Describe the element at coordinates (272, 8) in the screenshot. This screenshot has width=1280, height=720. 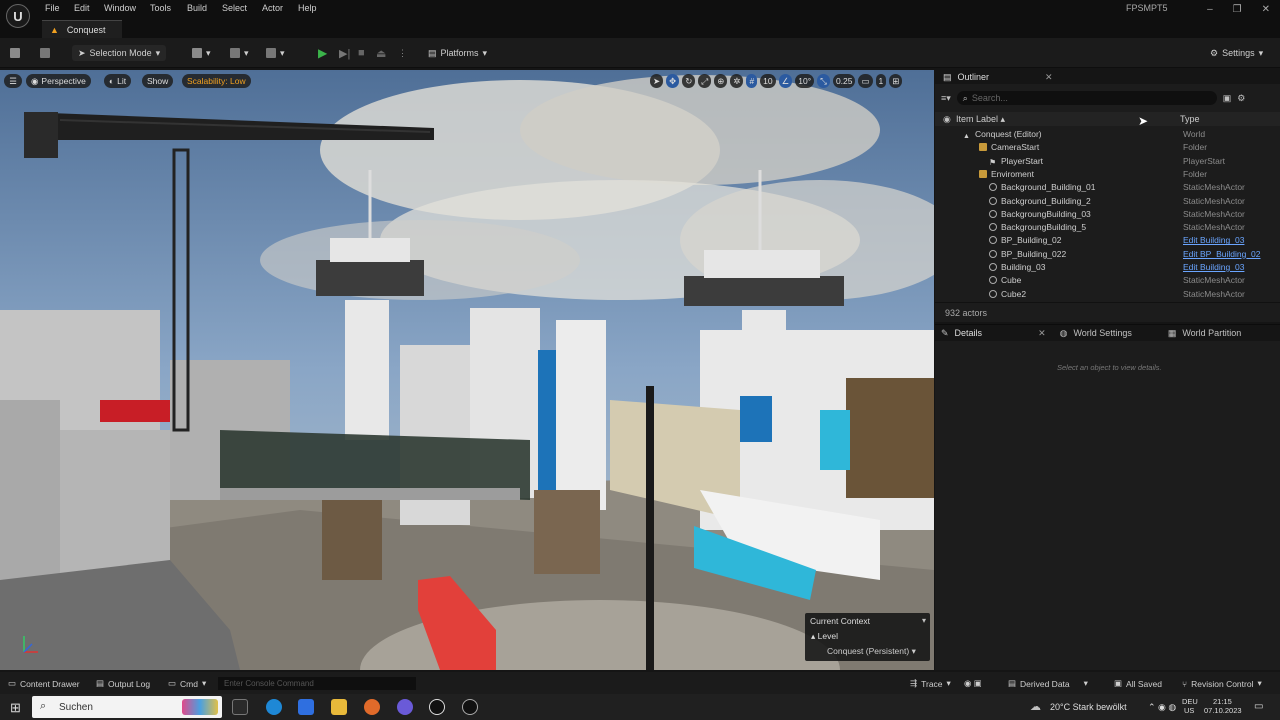
I see `menu-actor: Actor` at that location.